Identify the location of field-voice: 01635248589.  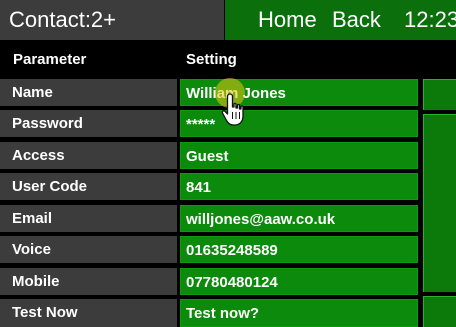
(299, 249).